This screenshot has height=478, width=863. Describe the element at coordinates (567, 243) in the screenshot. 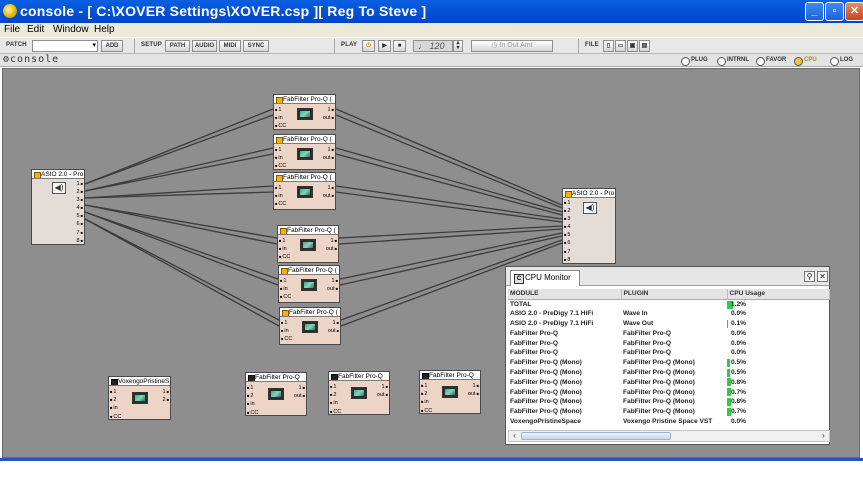

I see `input-port: 6` at that location.